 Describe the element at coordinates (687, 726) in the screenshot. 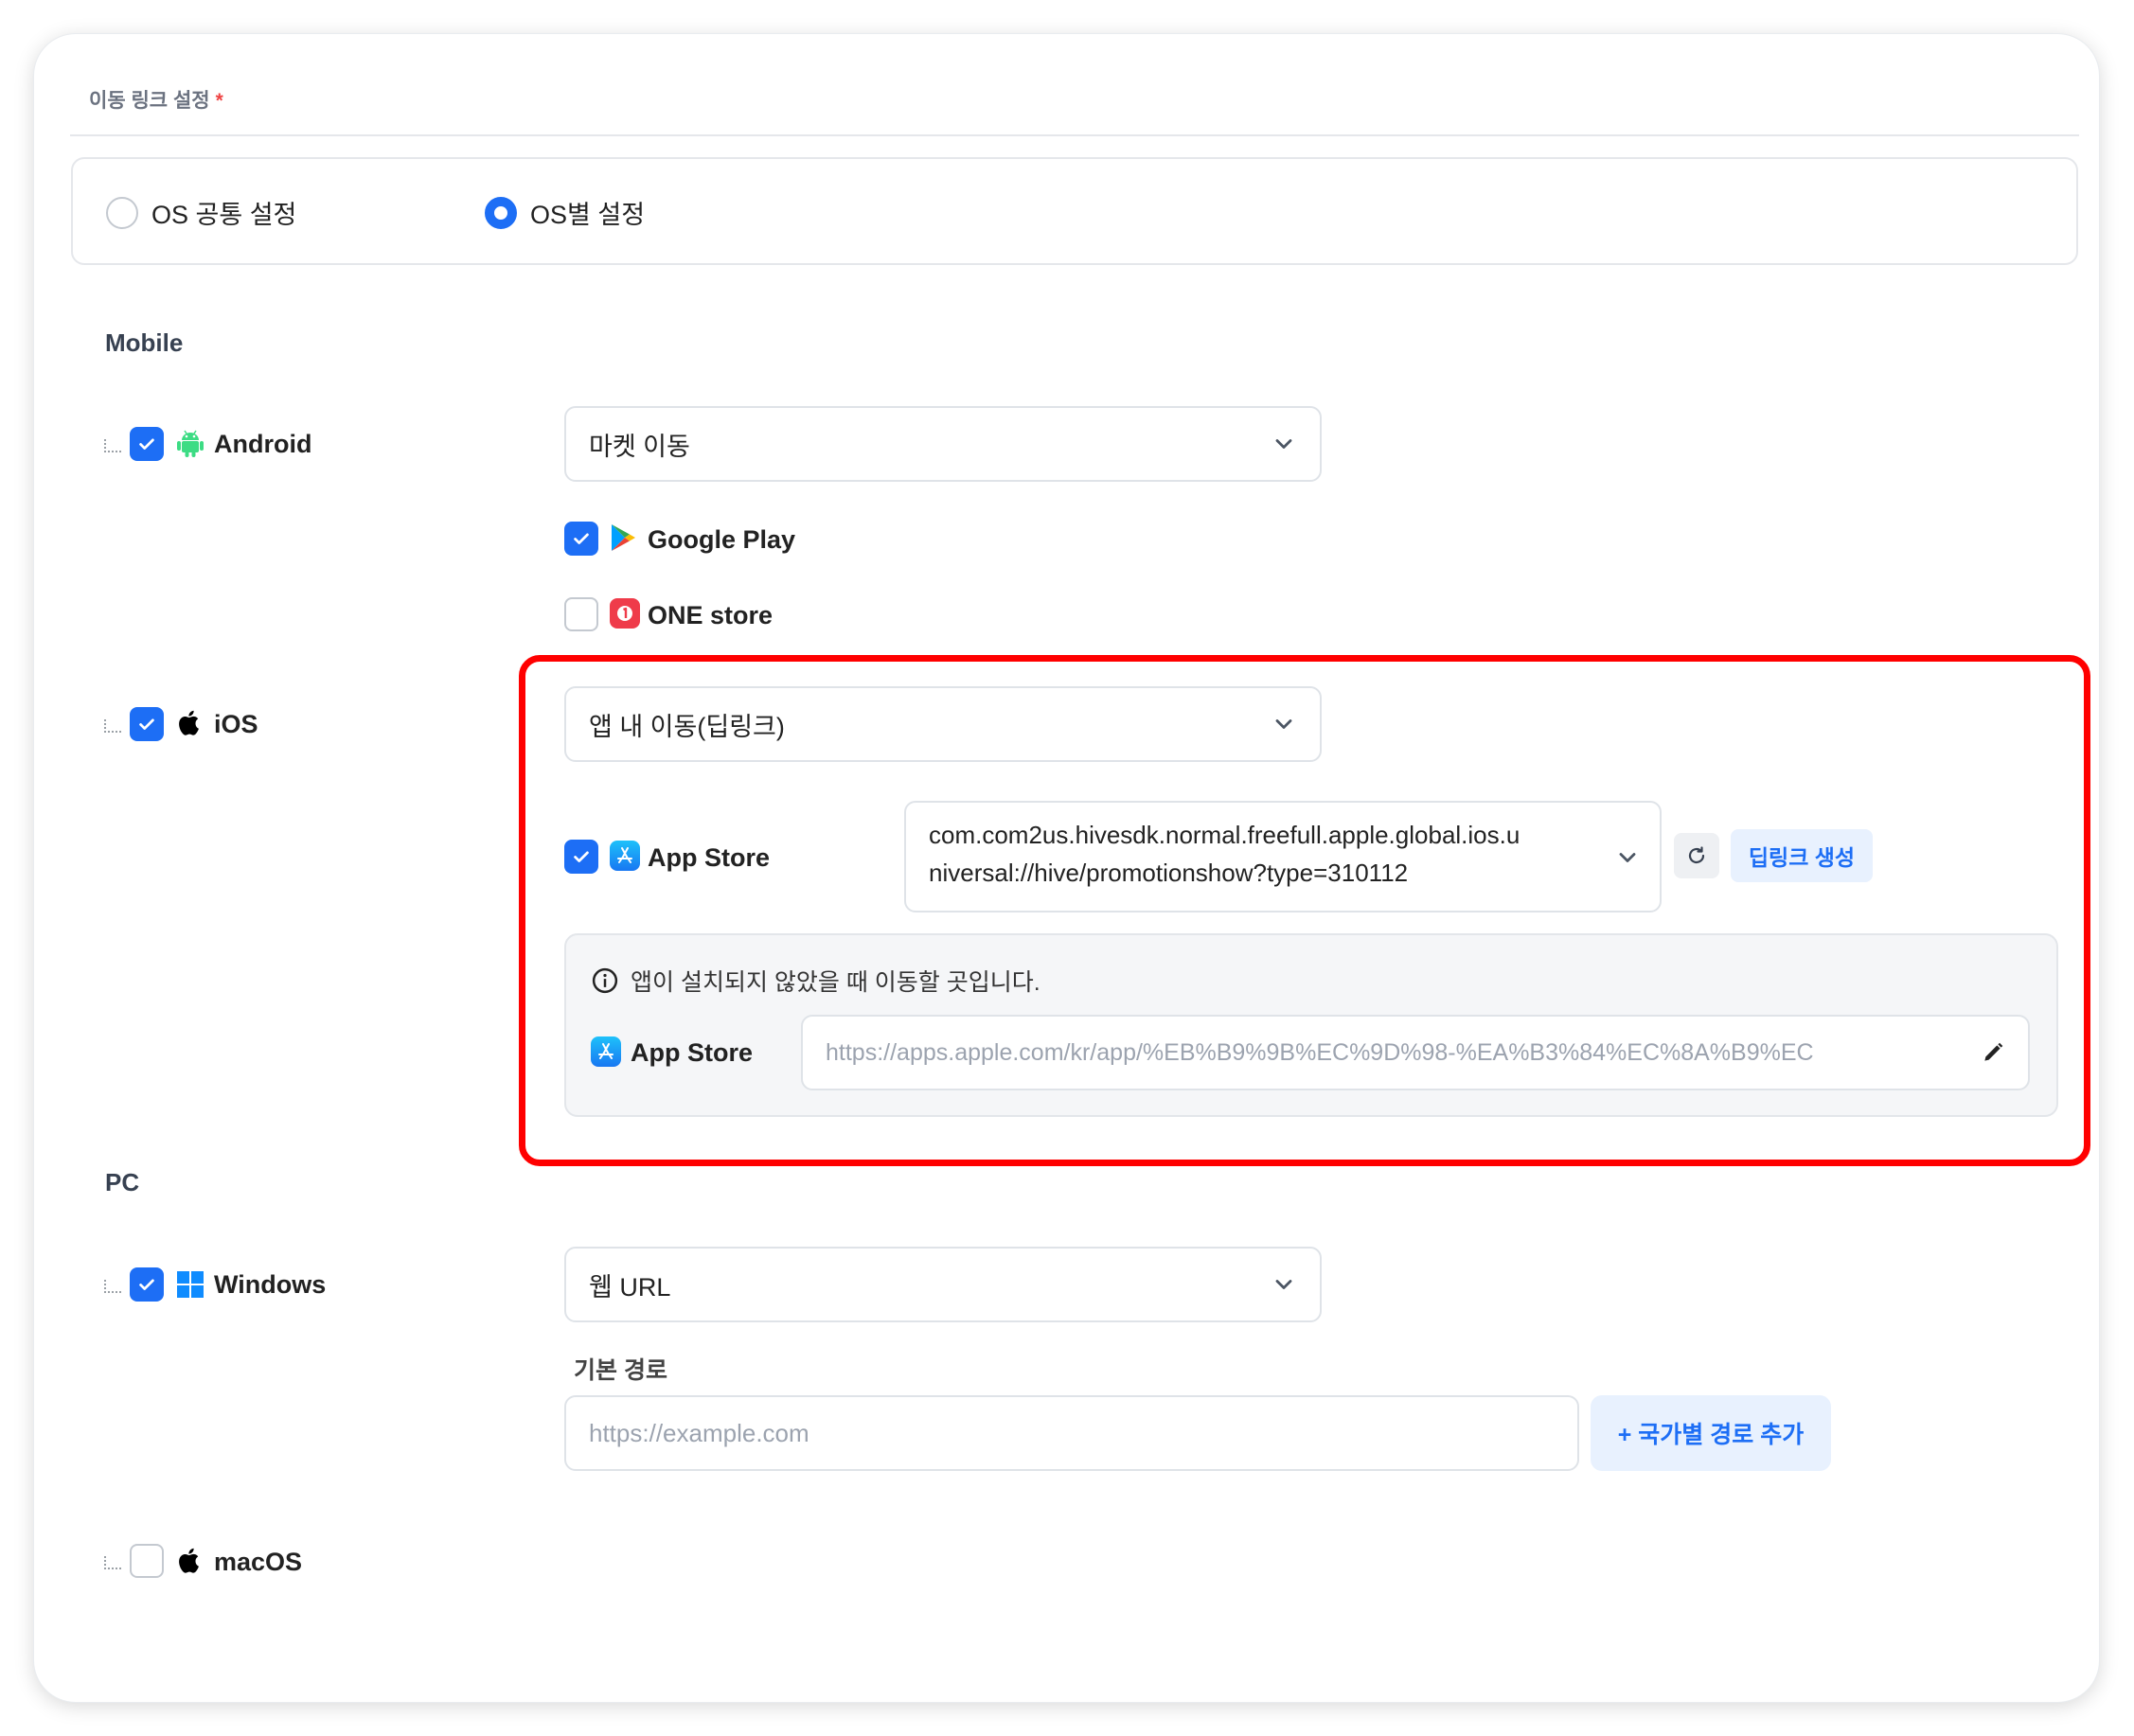

I see `ios-action-value: 앱 내 이동(딥링크)` at that location.